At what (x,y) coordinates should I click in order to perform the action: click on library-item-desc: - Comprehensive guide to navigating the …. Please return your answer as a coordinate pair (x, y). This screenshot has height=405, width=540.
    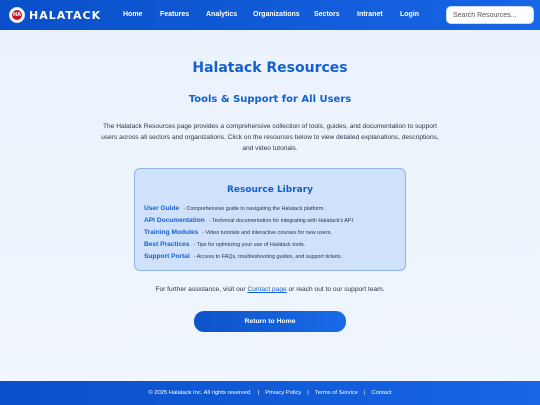
    Looking at the image, I should click on (254, 209).